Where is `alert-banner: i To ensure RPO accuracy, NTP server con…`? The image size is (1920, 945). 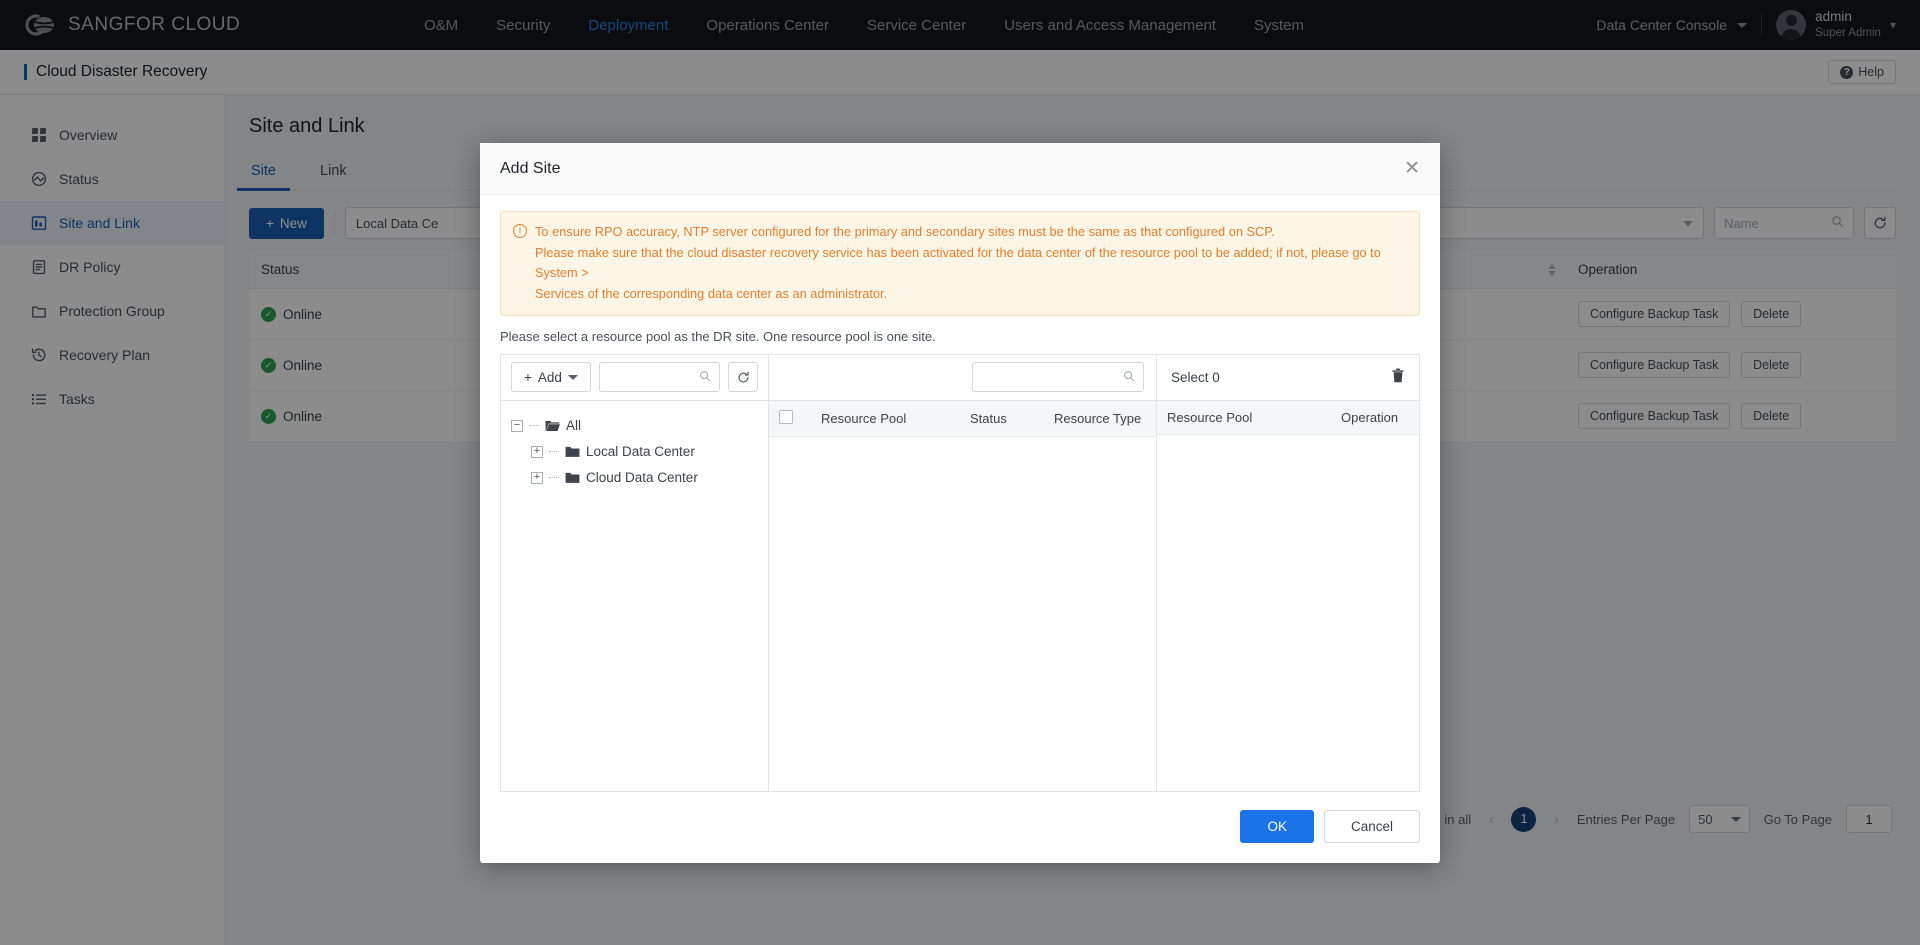 alert-banner: i To ensure RPO accuracy, NTP server con… is located at coordinates (960, 263).